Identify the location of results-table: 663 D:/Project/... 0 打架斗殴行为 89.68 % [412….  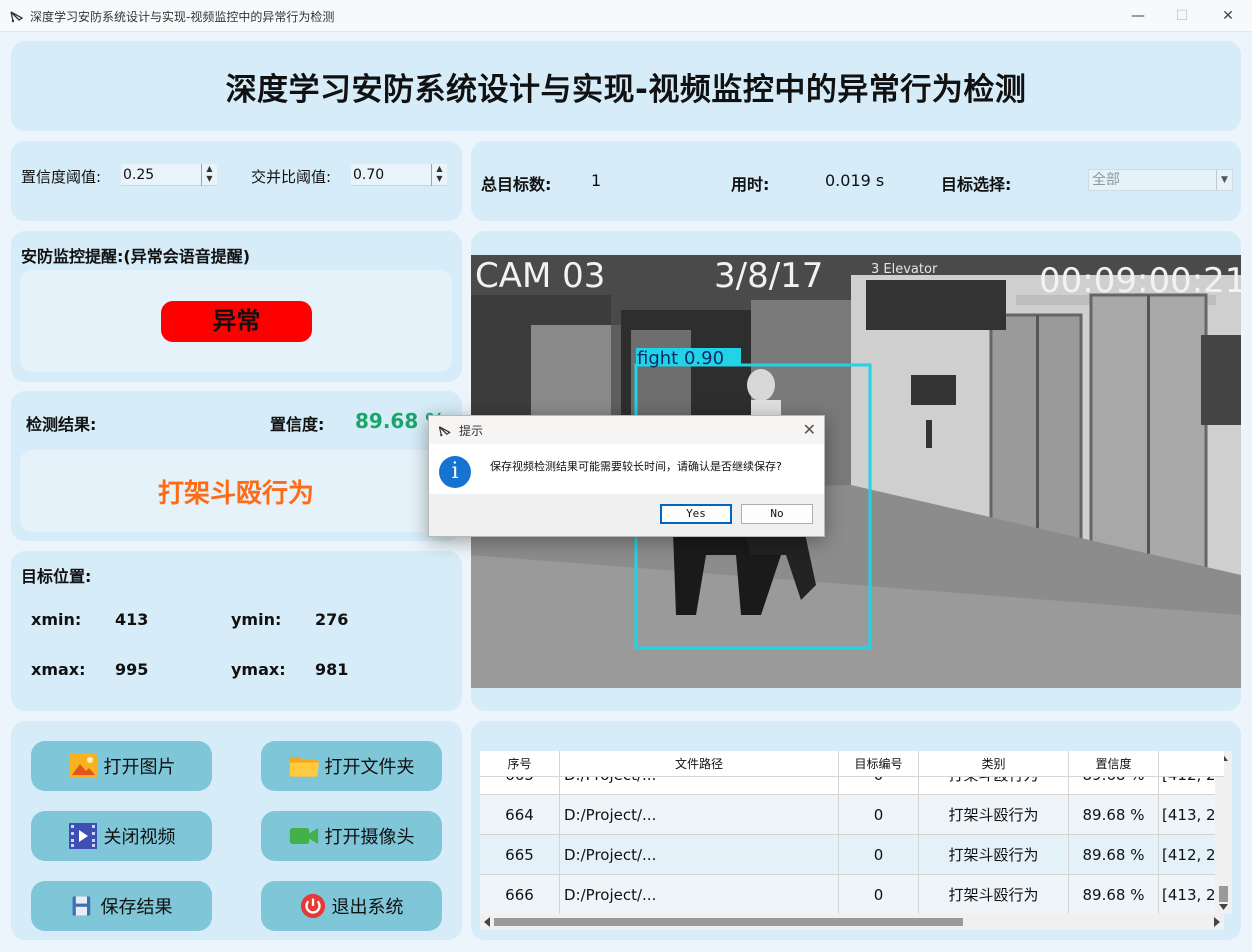
(852, 832).